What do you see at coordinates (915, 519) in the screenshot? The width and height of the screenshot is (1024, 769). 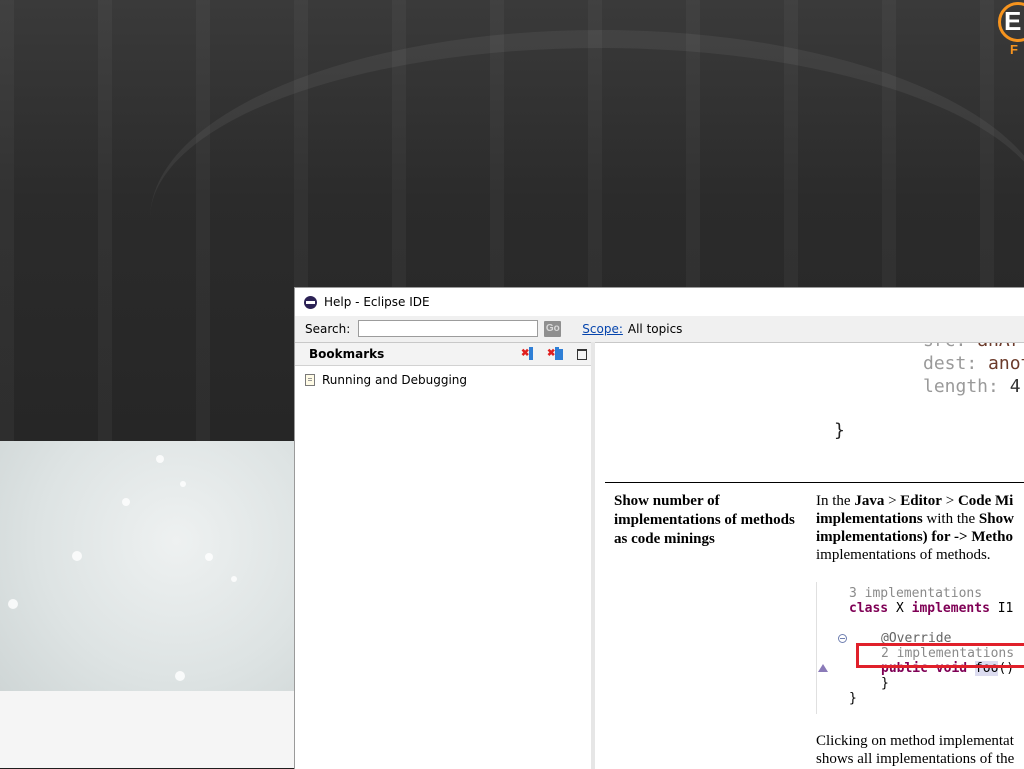 I see `desc-line-2: implementations with the Show` at bounding box center [915, 519].